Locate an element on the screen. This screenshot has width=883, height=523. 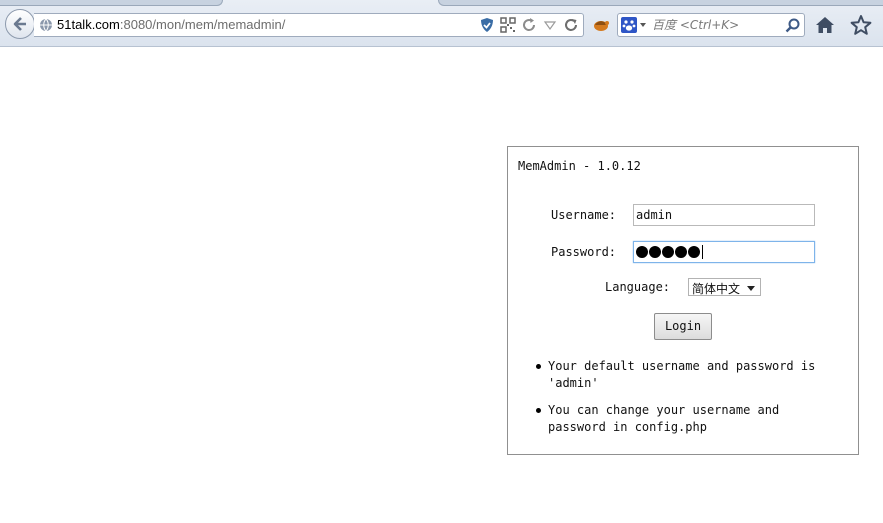
url-bar: 51talk.com:8080/mon/mem/memadmin/ is located at coordinates (309, 25).